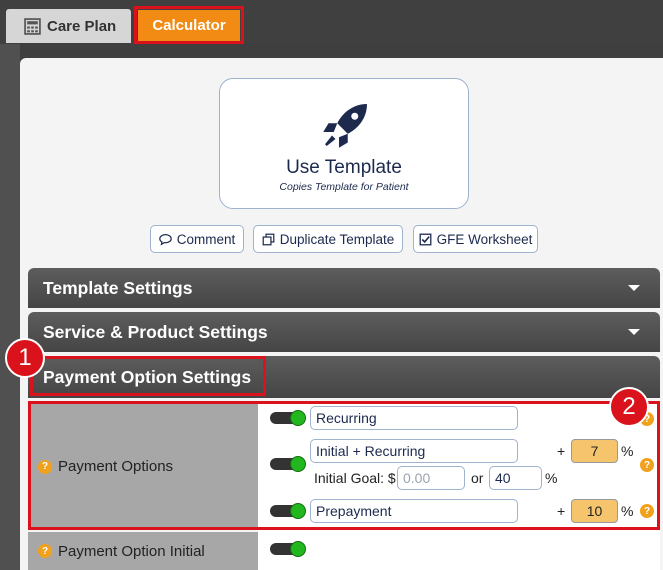  Describe the element at coordinates (288, 549) in the screenshot. I see `payment-option-initial-toggle` at that location.